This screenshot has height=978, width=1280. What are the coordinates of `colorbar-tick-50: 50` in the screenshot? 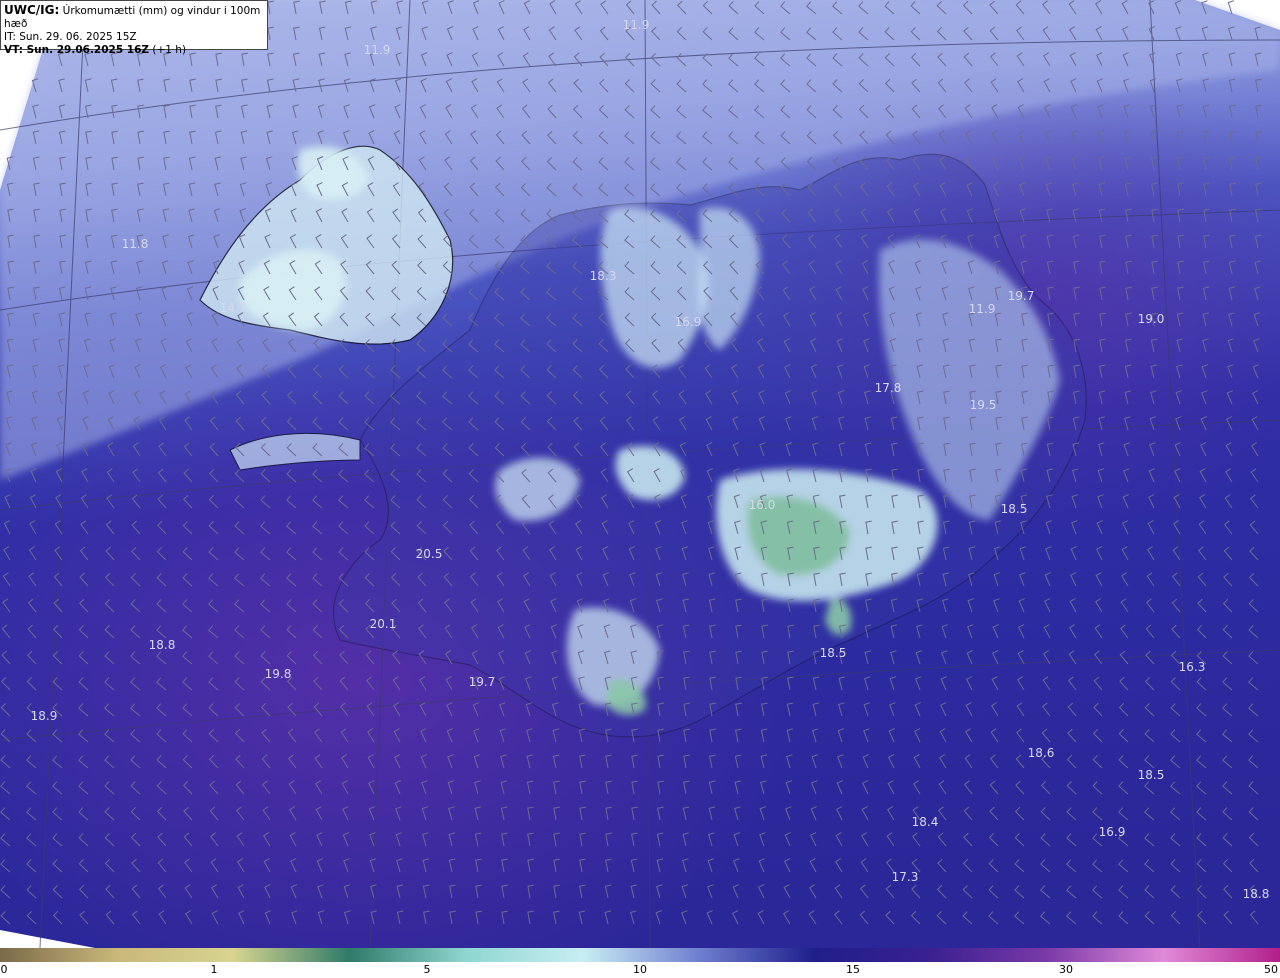 It's located at (1271, 969).